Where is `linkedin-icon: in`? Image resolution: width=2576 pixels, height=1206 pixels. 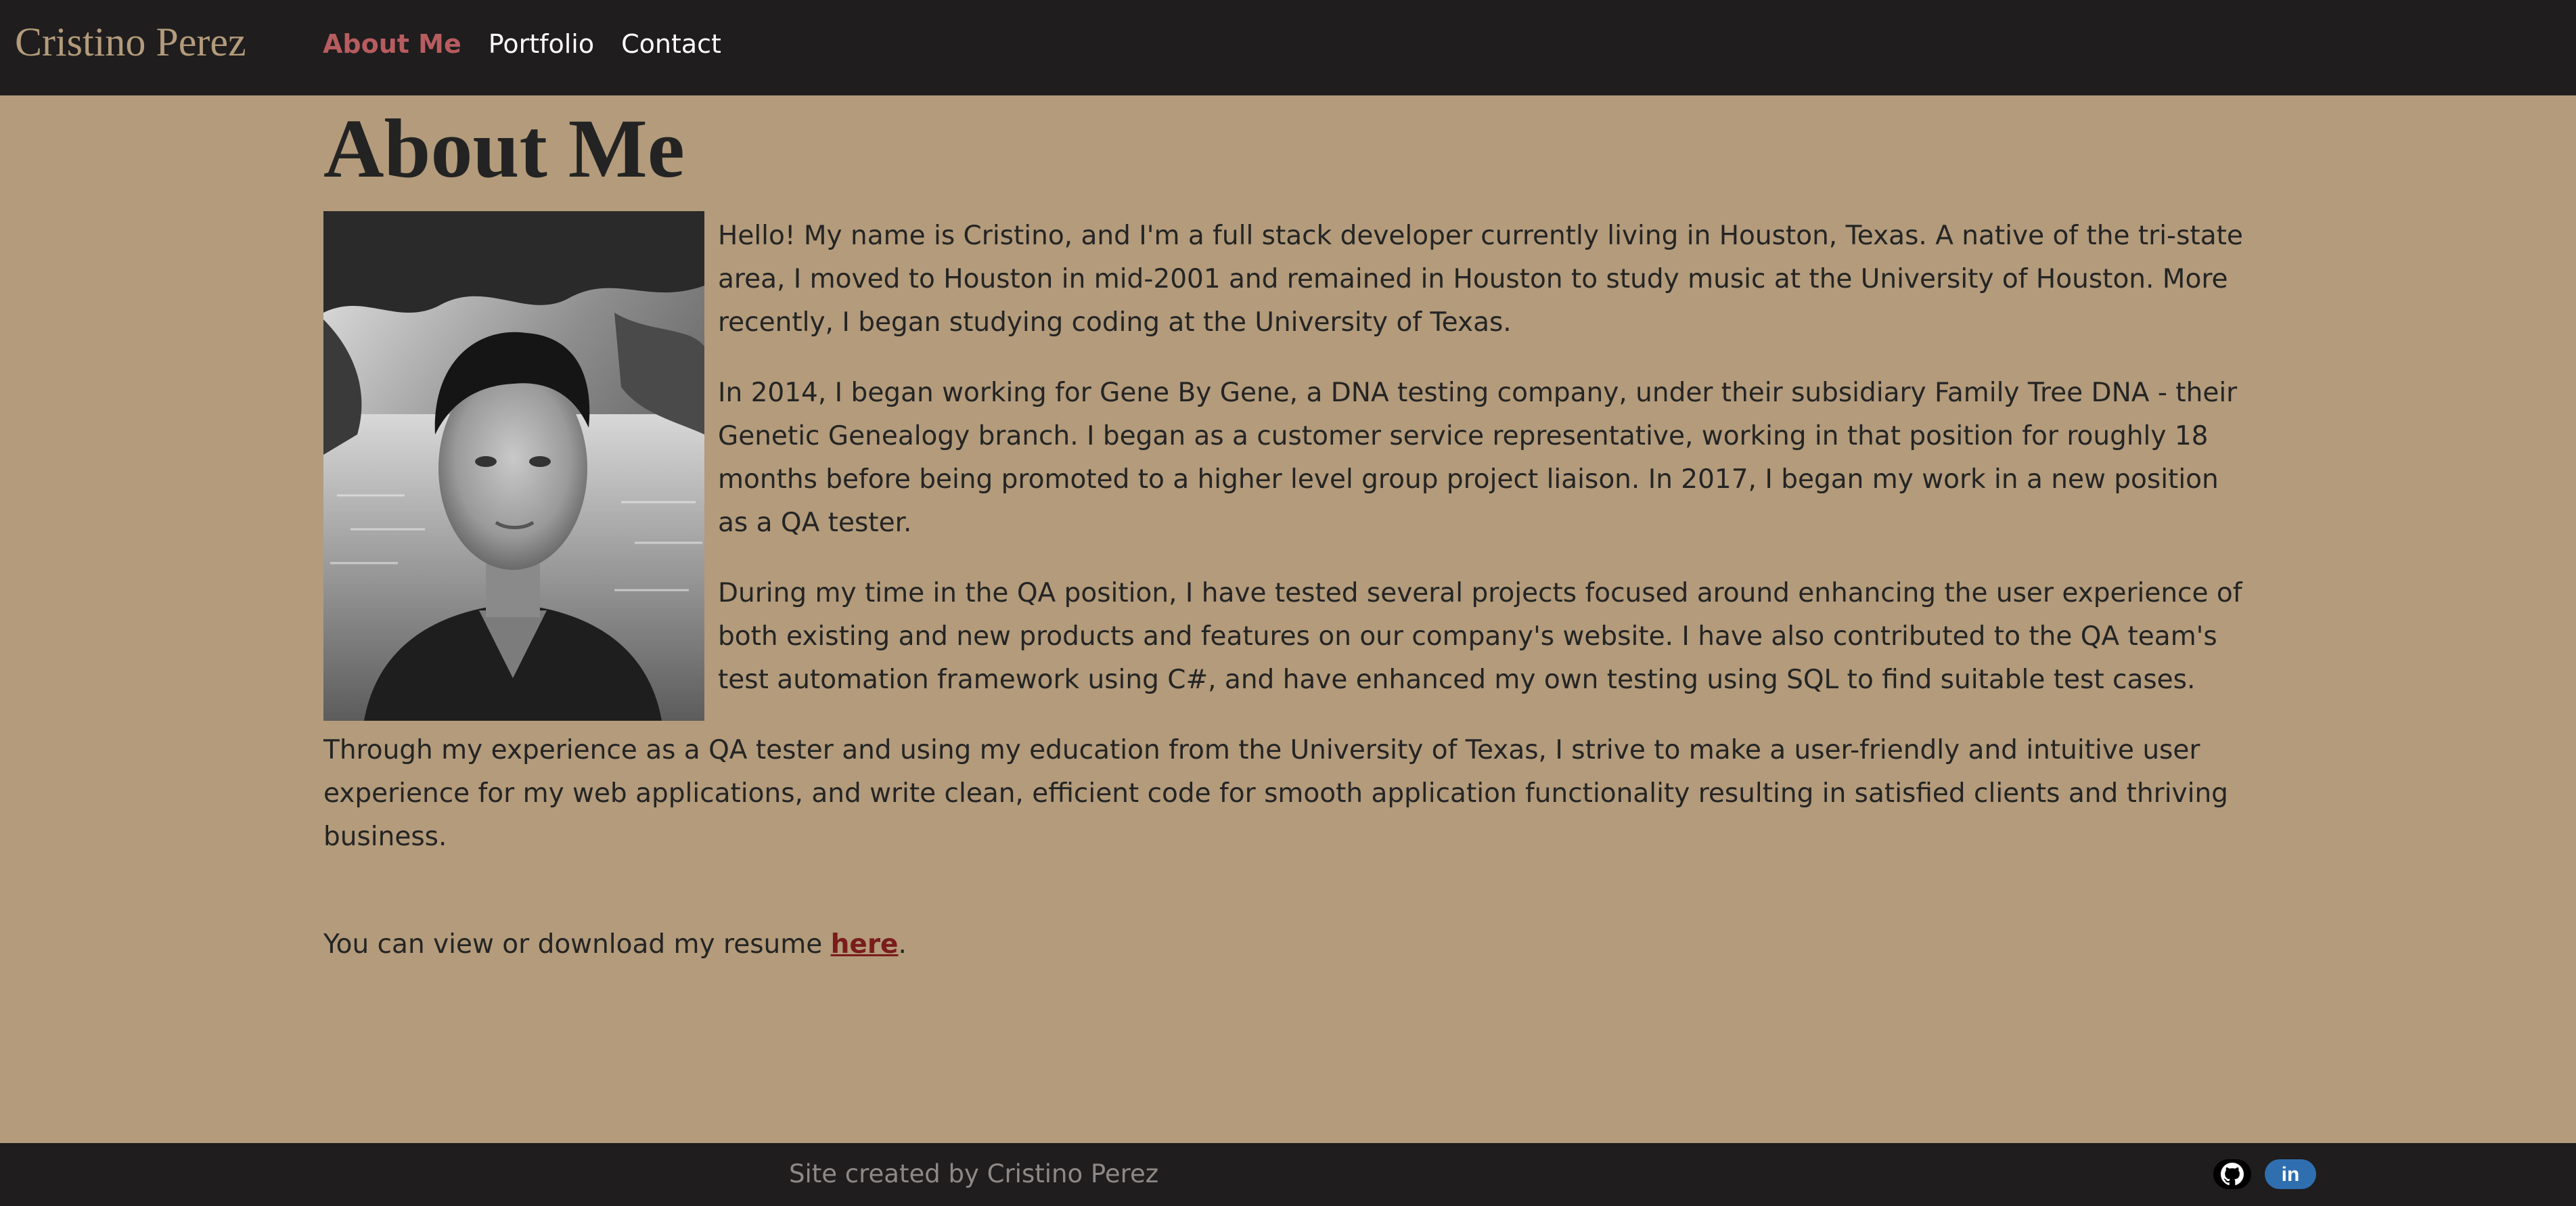 linkedin-icon: in is located at coordinates (2290, 1174).